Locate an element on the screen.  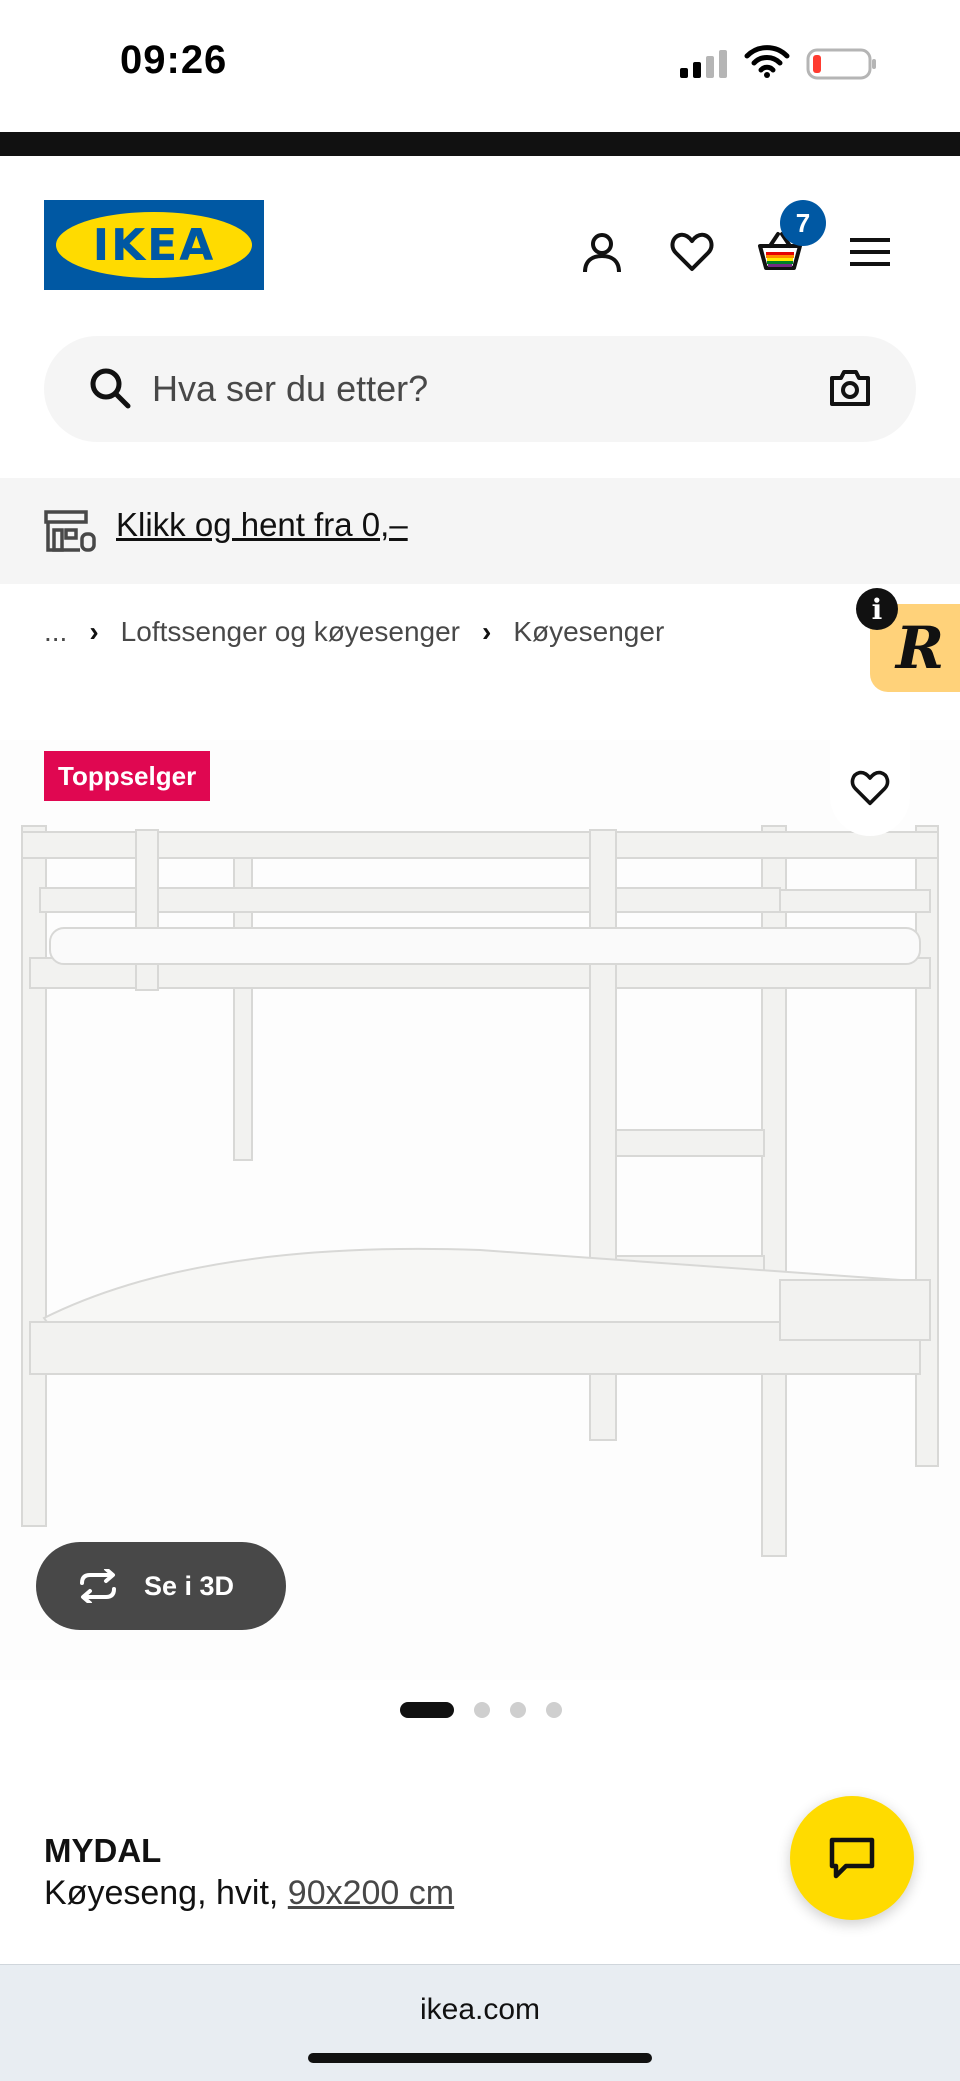
chat-bubble-icon is located at coordinates (852, 1858).